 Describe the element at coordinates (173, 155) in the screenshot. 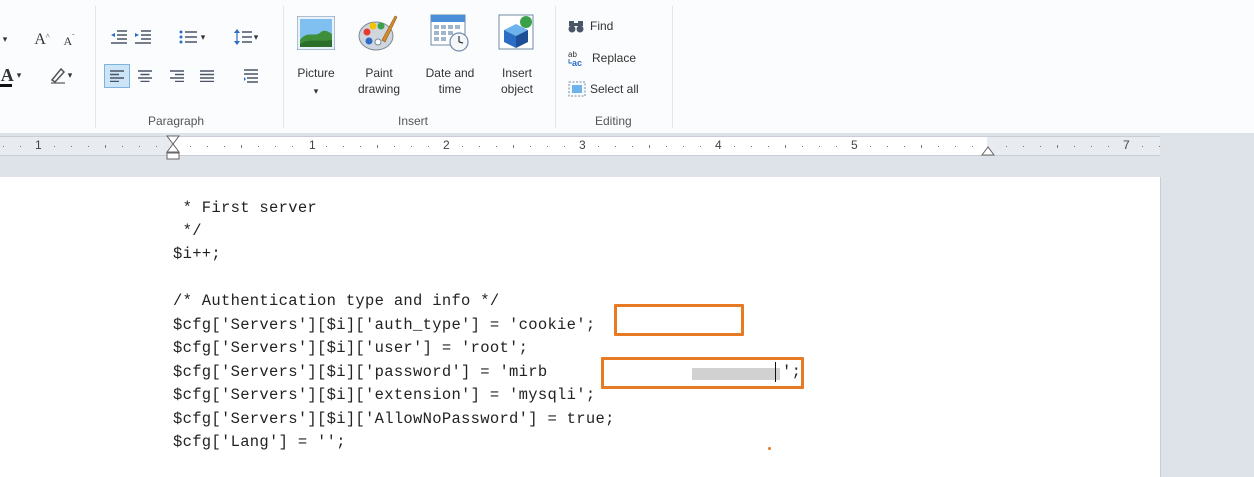

I see `first-line-indent-marker-icon` at that location.